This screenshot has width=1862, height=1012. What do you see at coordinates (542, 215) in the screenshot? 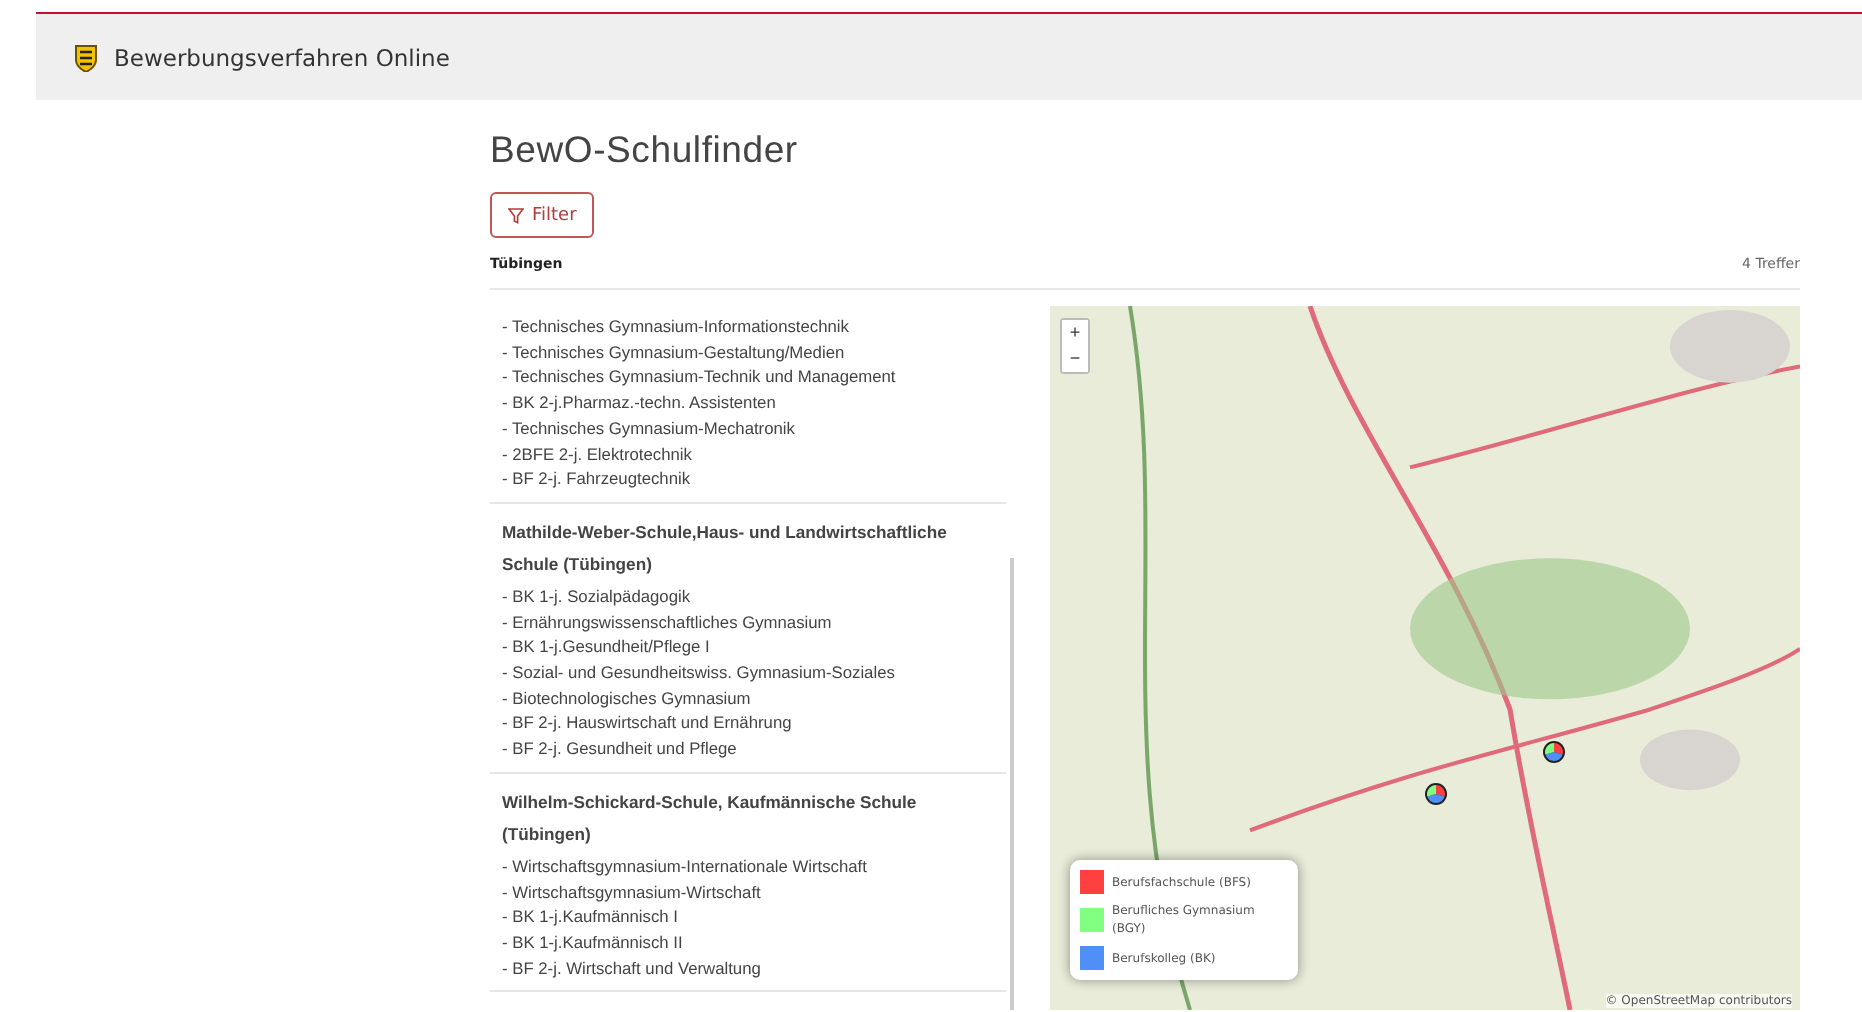
I see `filter-button: Filter` at bounding box center [542, 215].